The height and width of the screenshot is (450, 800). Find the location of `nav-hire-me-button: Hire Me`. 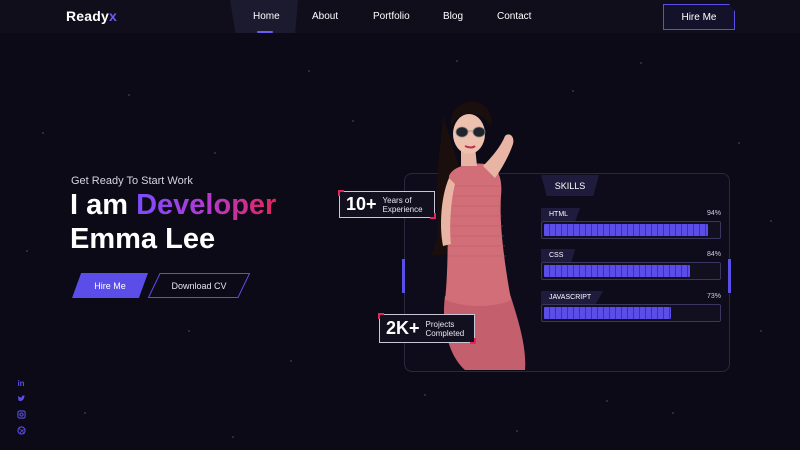

nav-hire-me-button: Hire Me is located at coordinates (699, 17).